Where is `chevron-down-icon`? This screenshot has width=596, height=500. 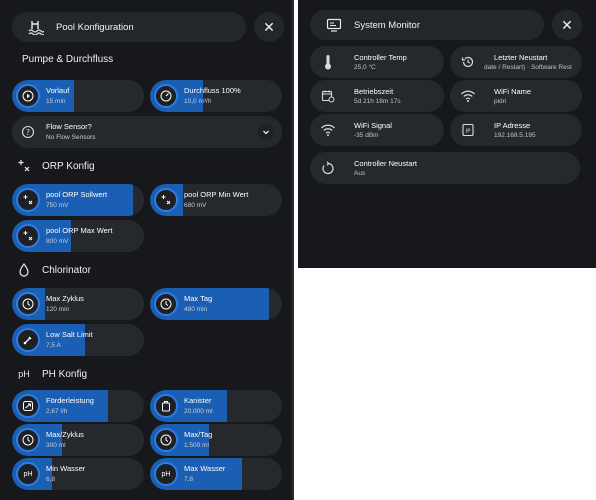
chevron-down-icon is located at coordinates (266, 132).